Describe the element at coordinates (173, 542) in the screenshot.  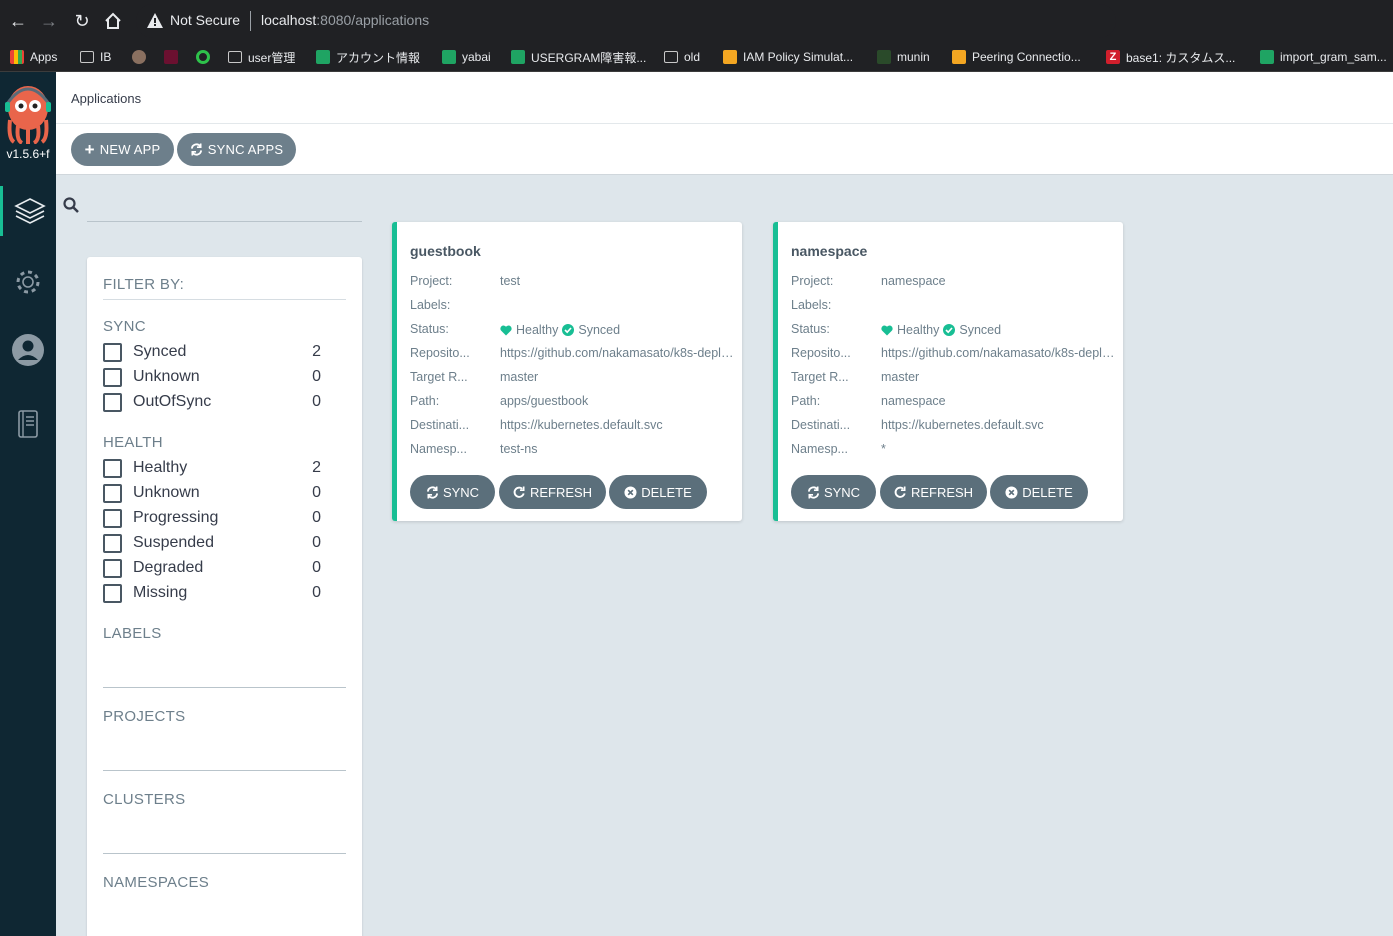
I see `filter-label: Suspended` at that location.